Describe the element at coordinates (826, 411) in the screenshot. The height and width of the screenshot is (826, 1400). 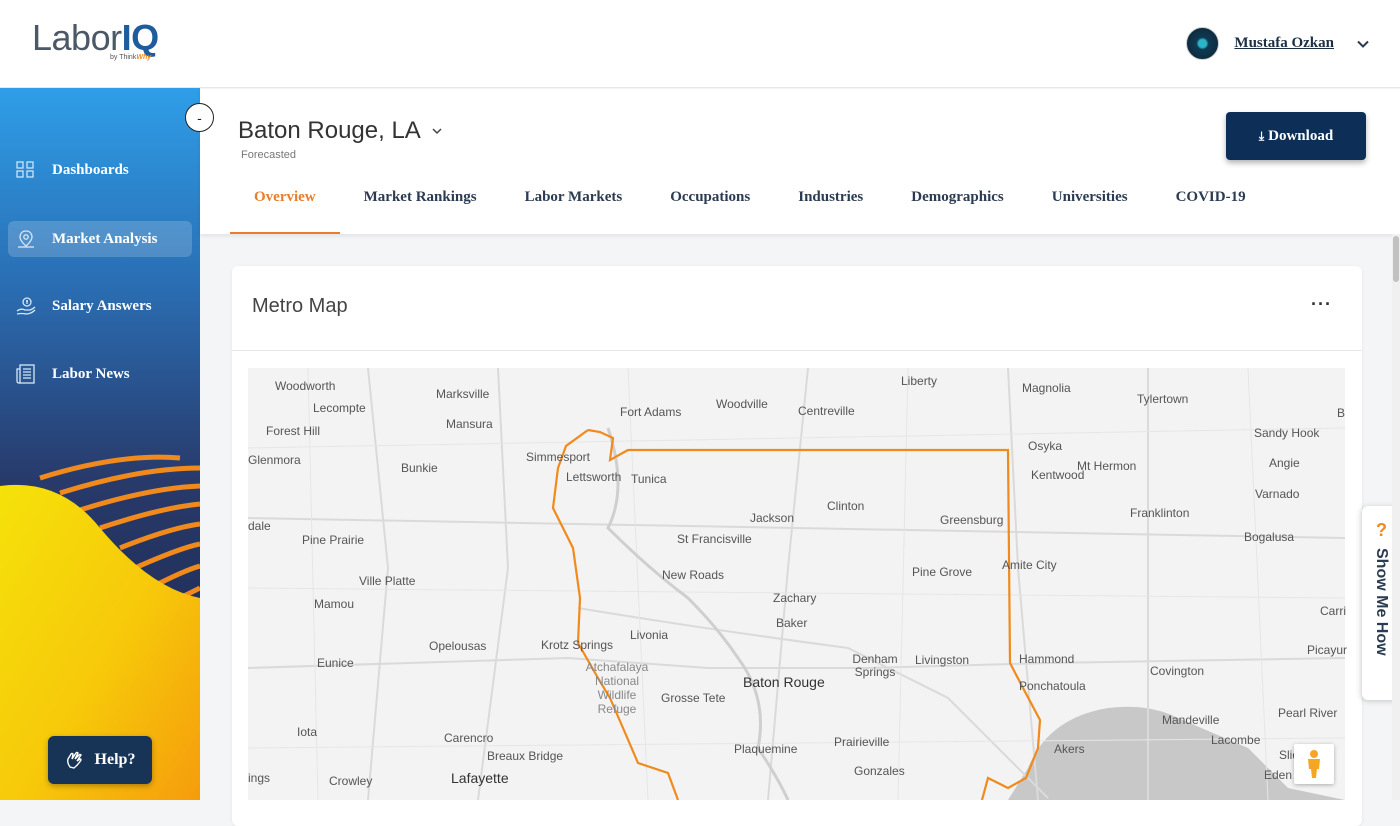
I see `map-label: Centreville` at that location.